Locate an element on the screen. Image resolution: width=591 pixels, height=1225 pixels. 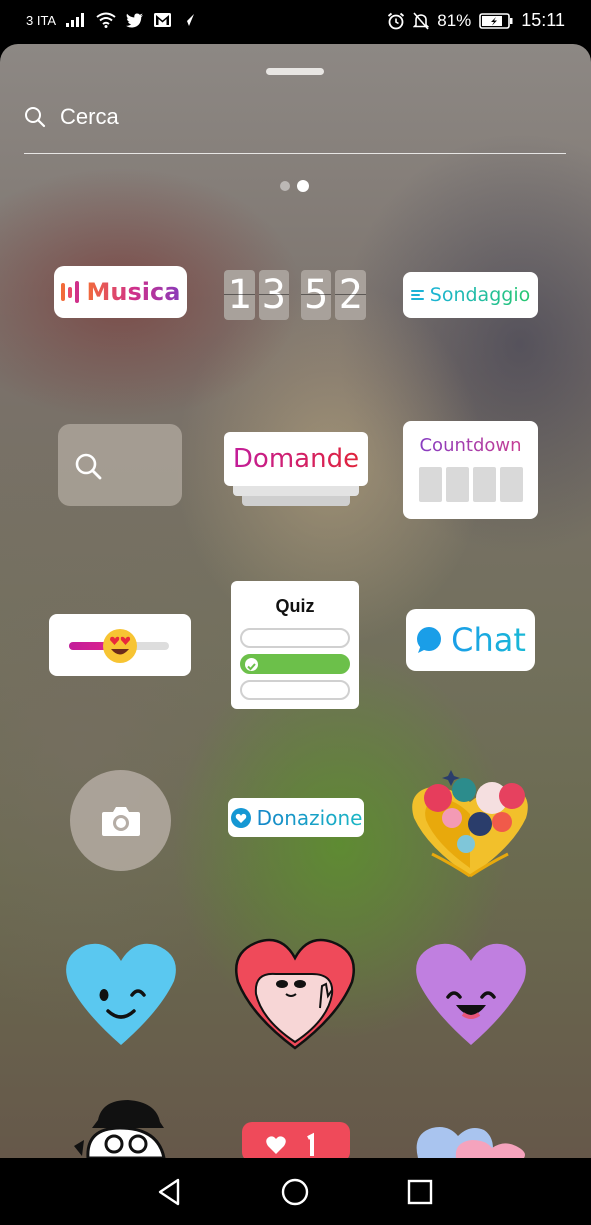
battery-percent: 81% is located at coordinates (454, 20).